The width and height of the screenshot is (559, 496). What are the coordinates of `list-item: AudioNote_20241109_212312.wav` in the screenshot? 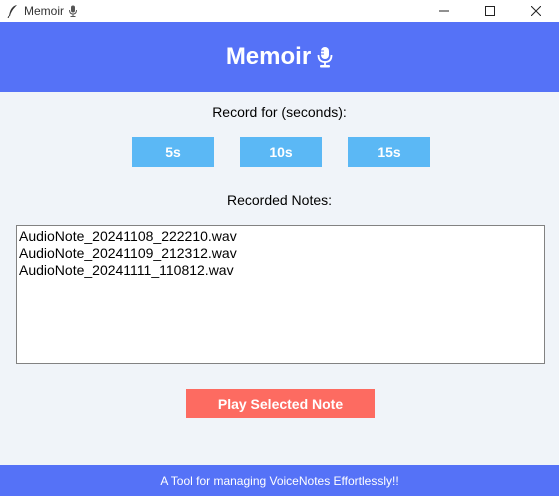 It's located at (280, 253).